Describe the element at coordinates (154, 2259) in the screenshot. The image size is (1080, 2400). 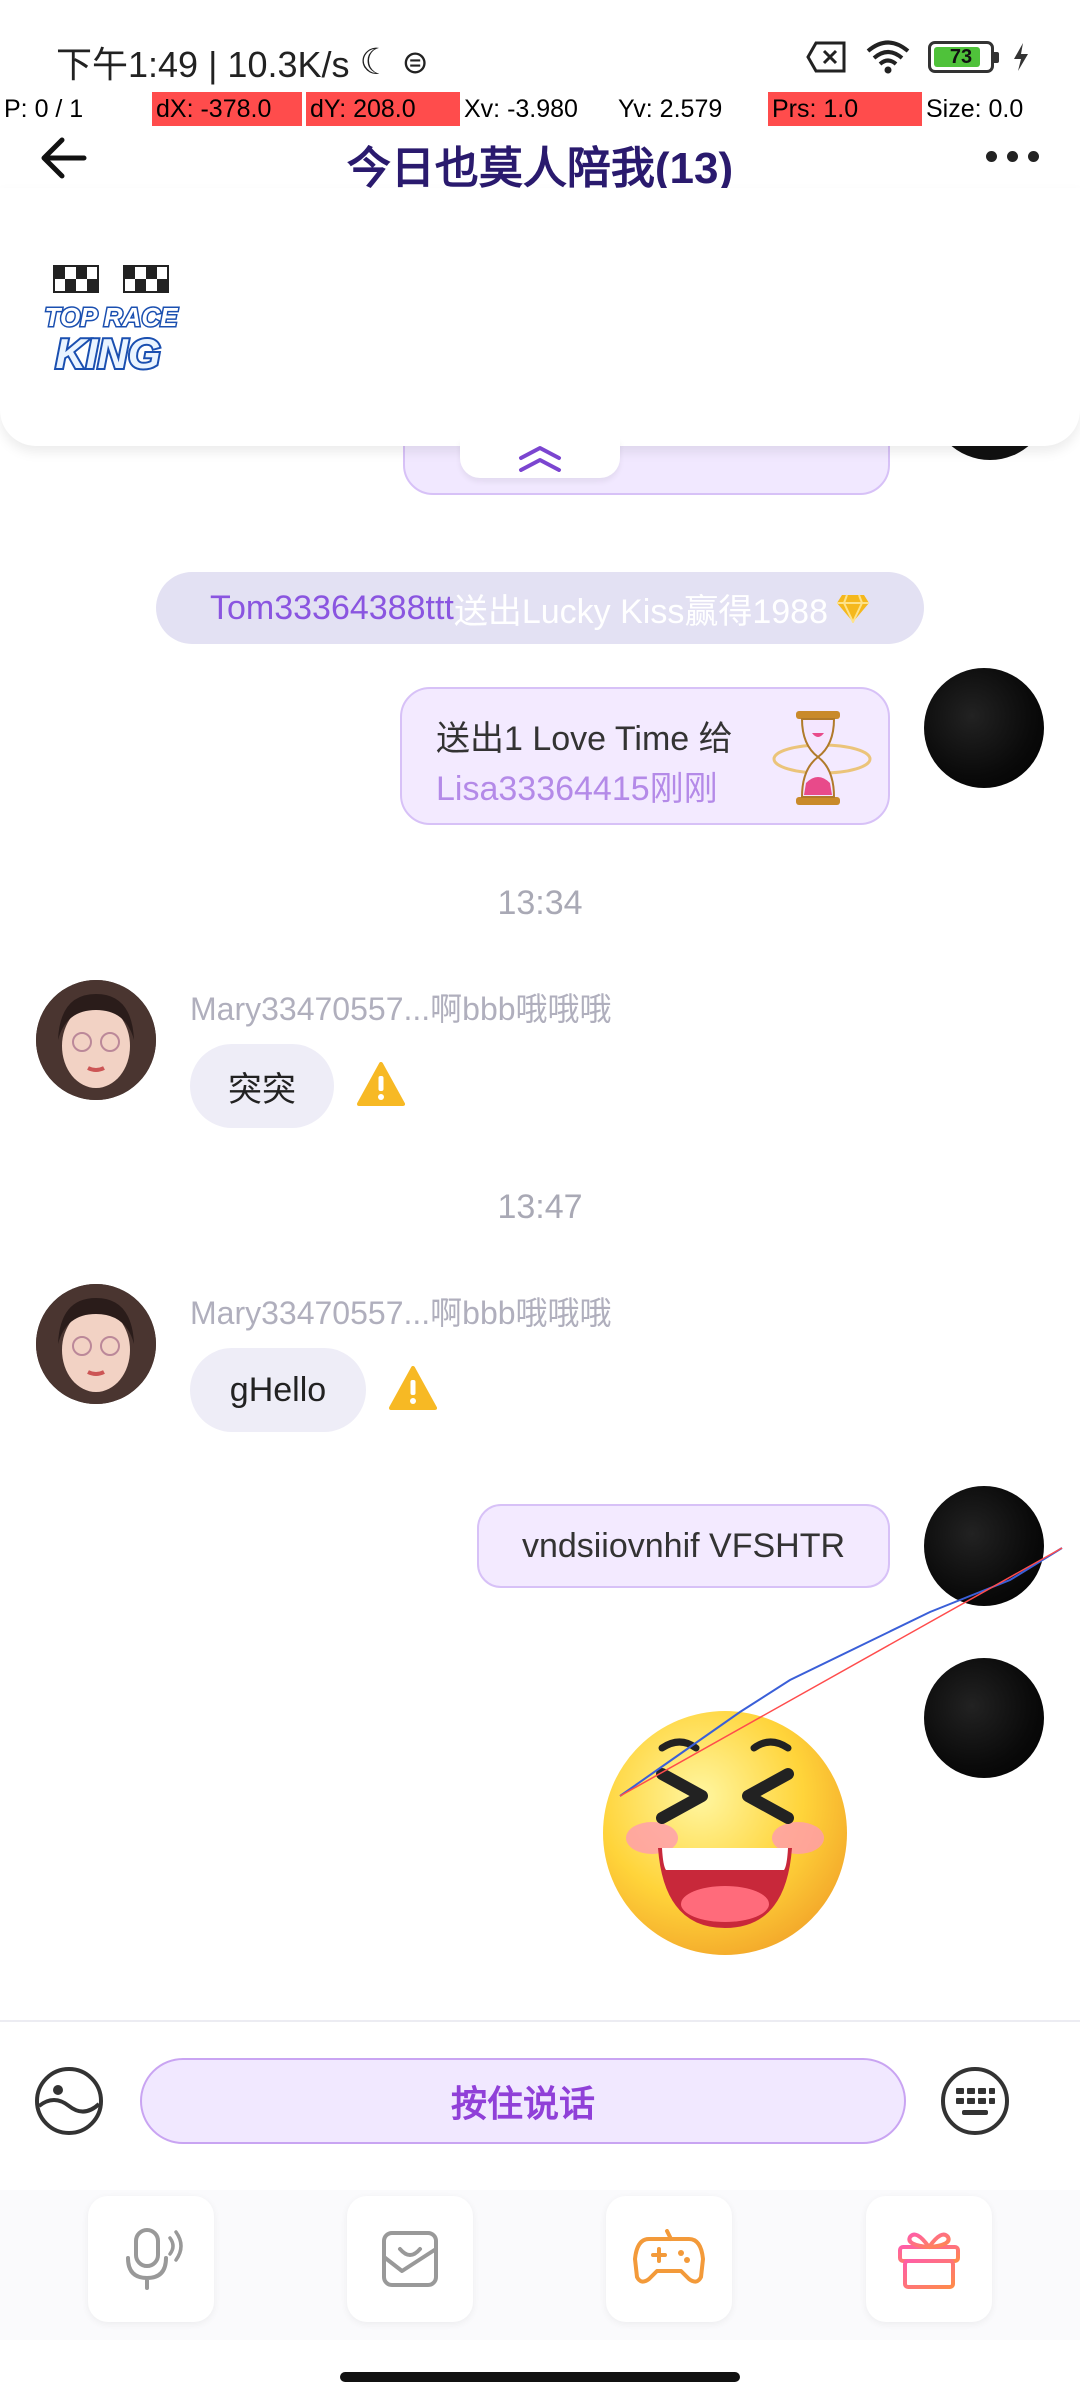
I see `microphone-icon` at that location.